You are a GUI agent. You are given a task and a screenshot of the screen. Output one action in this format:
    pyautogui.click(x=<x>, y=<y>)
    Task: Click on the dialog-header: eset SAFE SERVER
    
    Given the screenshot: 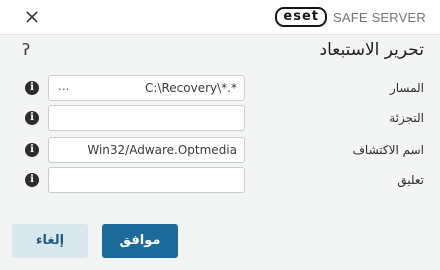 What is the action you would take?
    pyautogui.click(x=220, y=17)
    